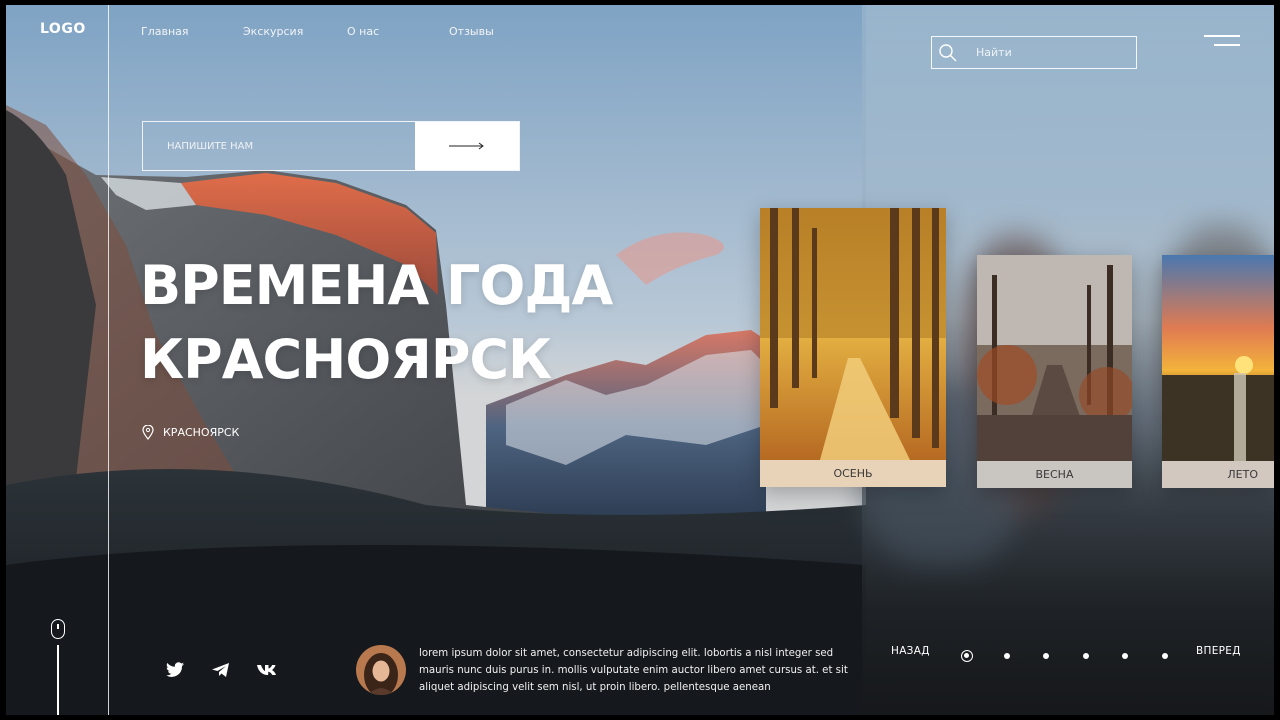  What do you see at coordinates (148, 432) in the screenshot?
I see `map-pin-icon` at bounding box center [148, 432].